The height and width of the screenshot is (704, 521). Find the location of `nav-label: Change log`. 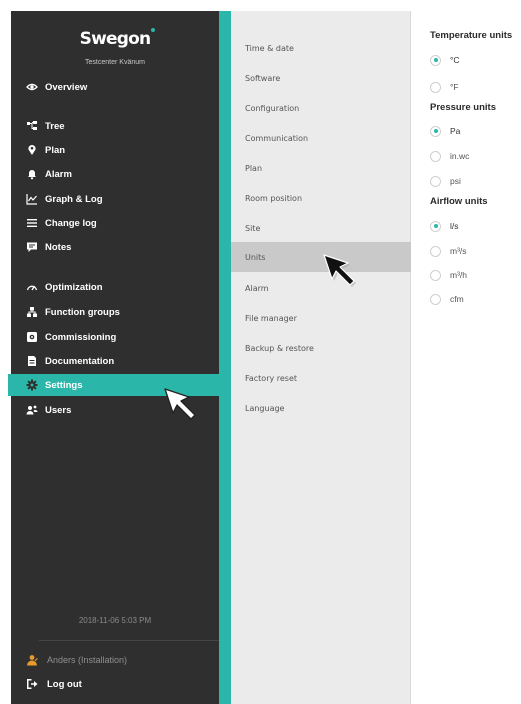

nav-label: Change log is located at coordinates (71, 223).